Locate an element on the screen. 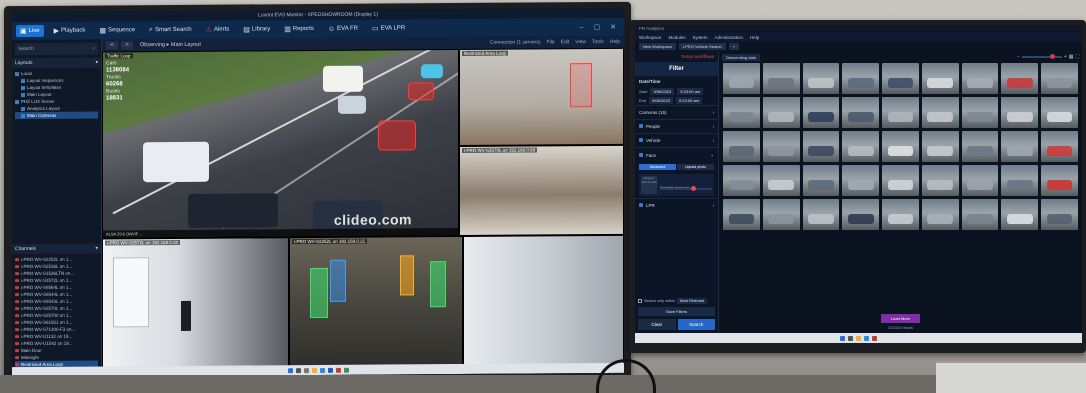  menu-file: File is located at coordinates (551, 42).